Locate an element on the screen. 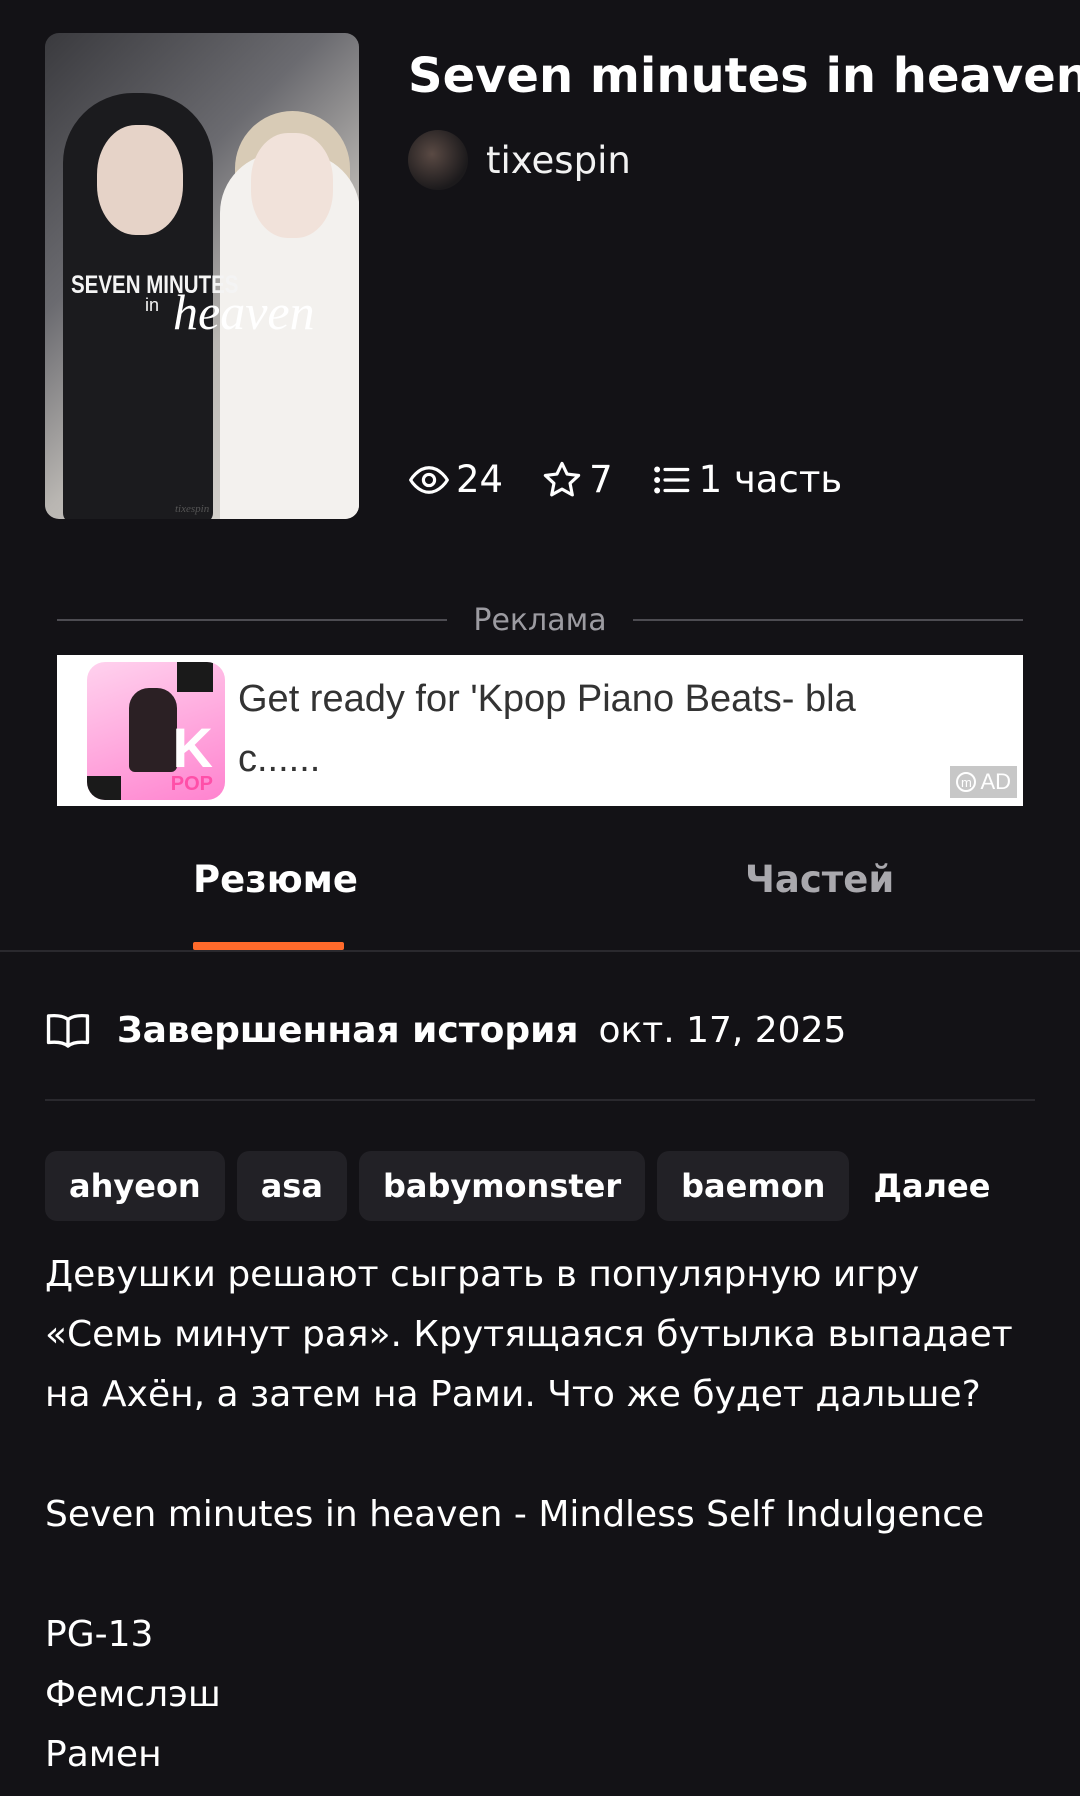 This screenshot has height=1796, width=1080. publish-date: окт. 17, 2025 is located at coordinates (722, 1030).